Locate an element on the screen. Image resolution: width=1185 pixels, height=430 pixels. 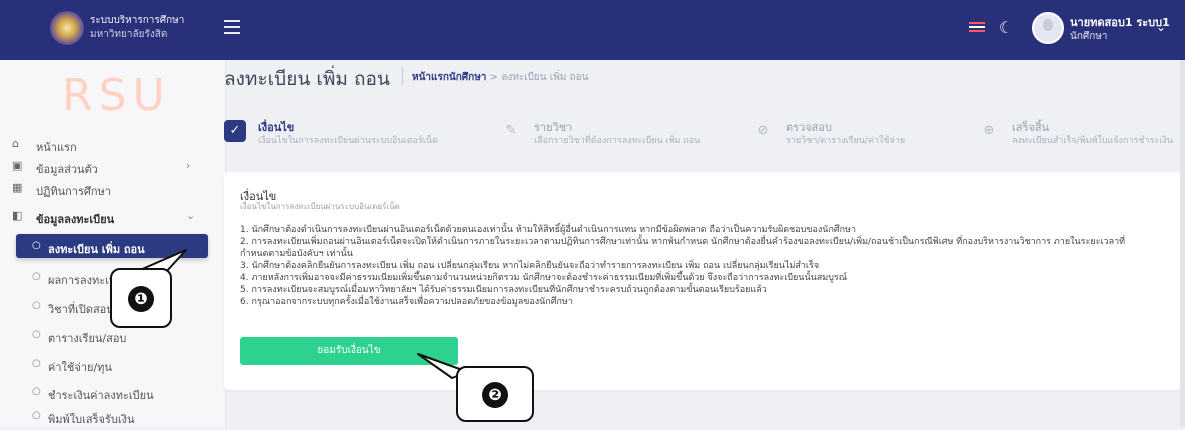
callout-number: ❷ is located at coordinates (495, 395).